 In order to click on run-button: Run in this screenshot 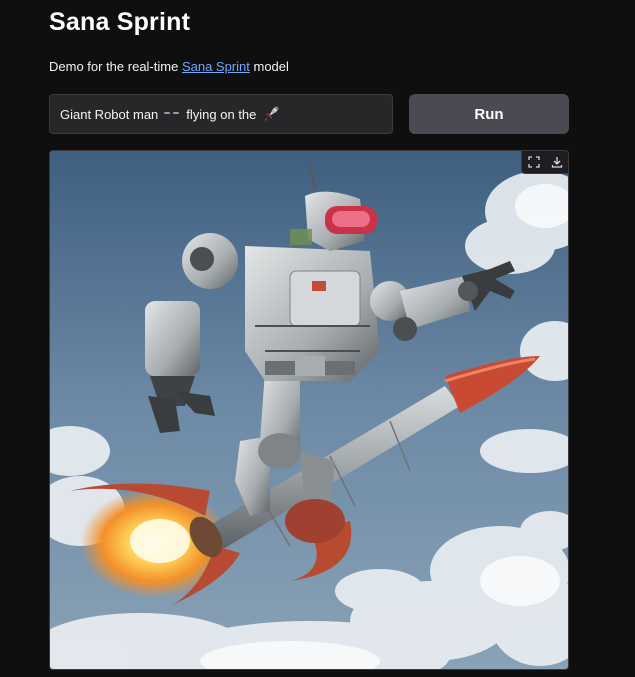, I will do `click(489, 114)`.